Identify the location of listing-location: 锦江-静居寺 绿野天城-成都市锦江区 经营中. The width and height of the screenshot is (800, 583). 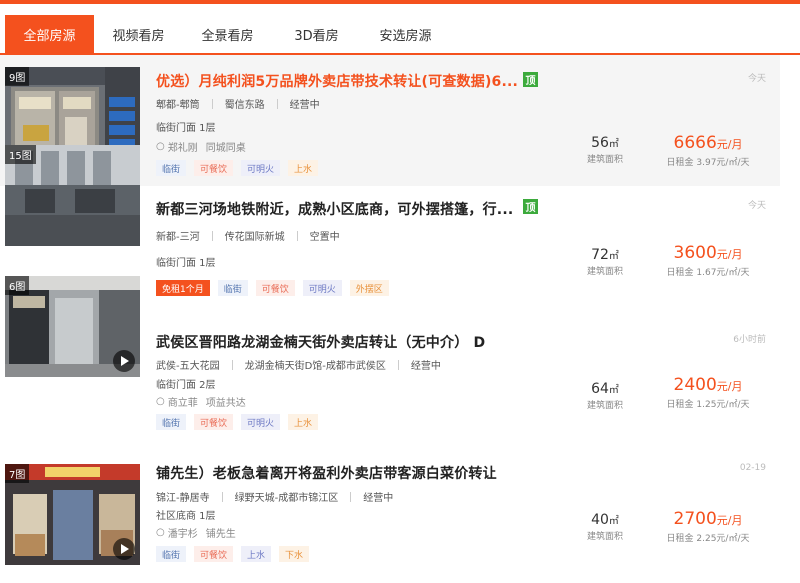
(274, 496).